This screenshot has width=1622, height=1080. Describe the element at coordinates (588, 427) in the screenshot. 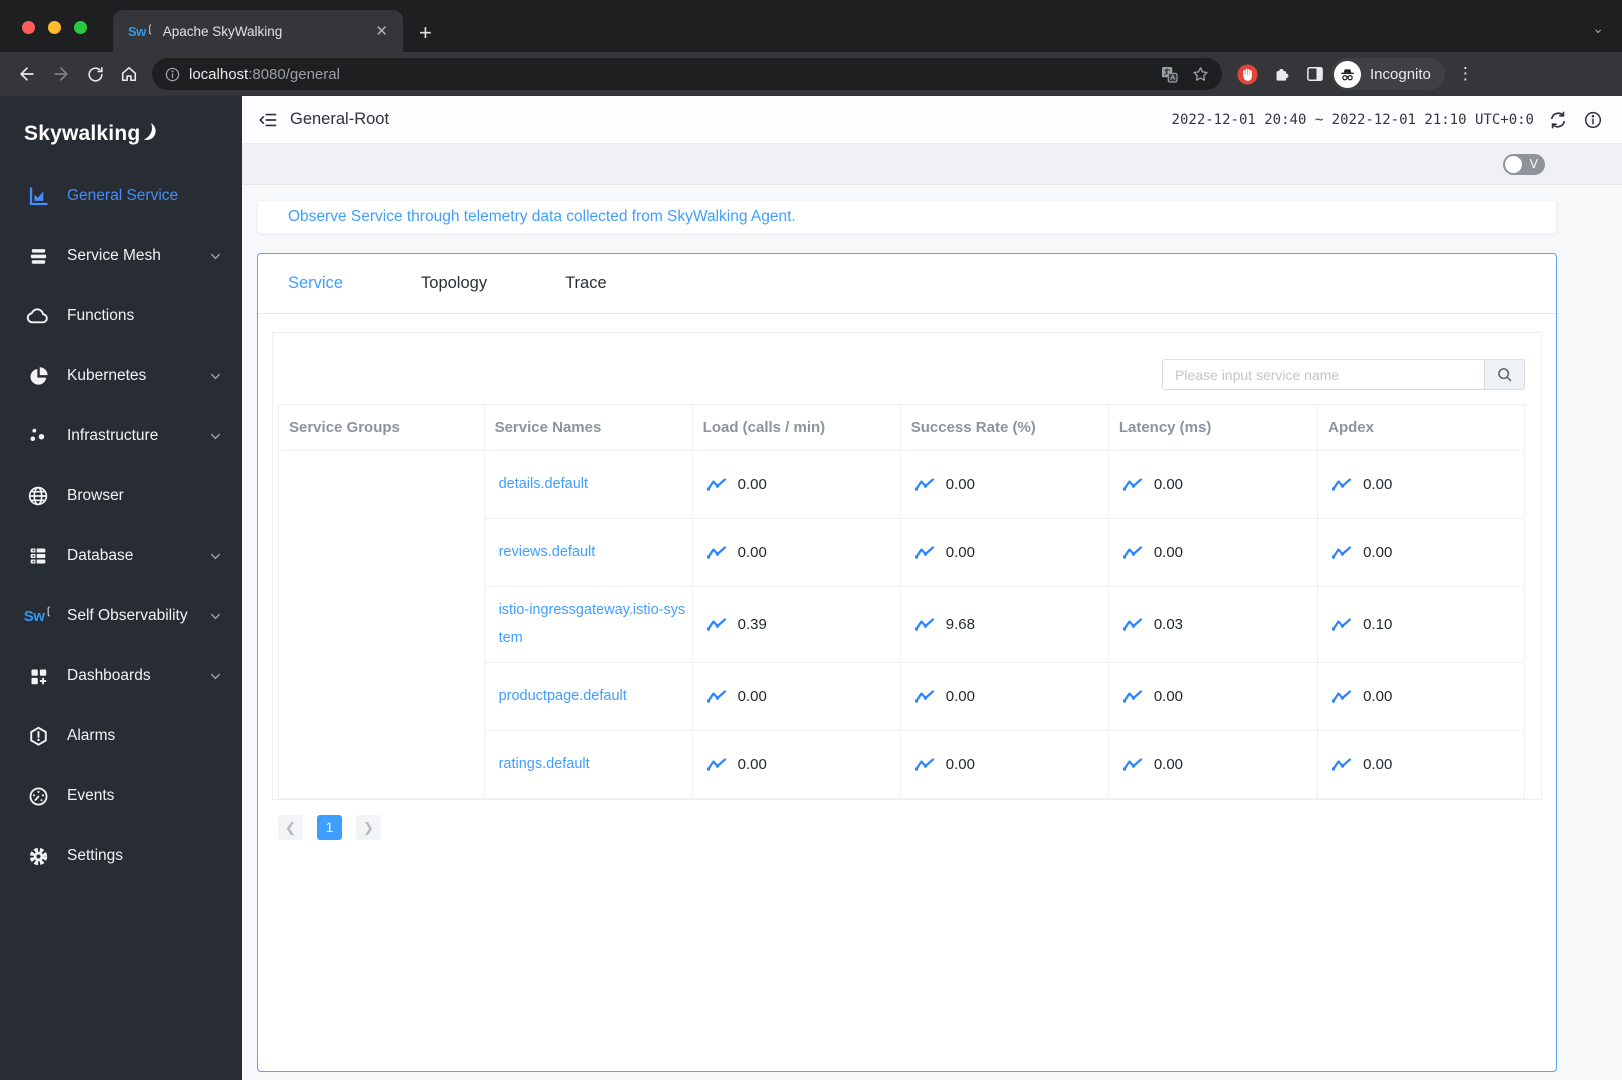

I see `col-service-names: Service Names` at that location.